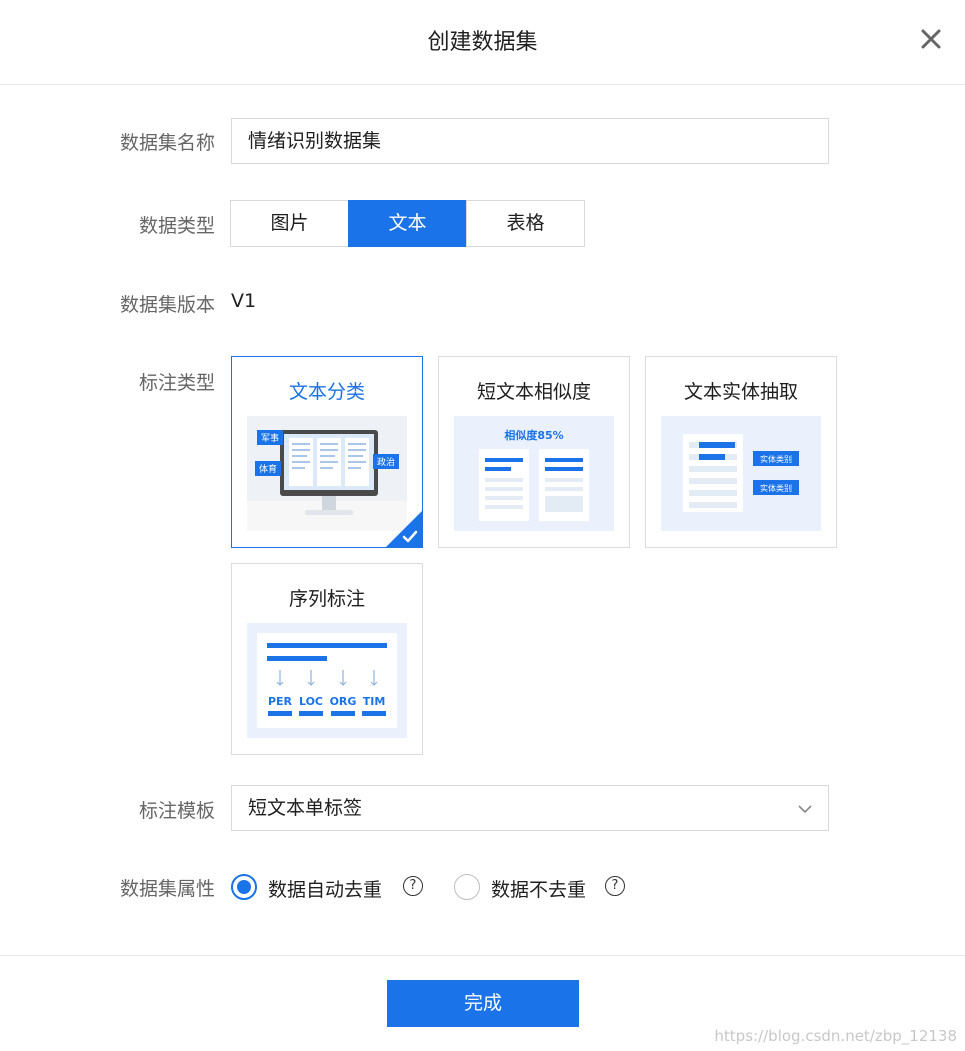 This screenshot has width=965, height=1051. Describe the element at coordinates (404, 529) in the screenshot. I see `selected-check-icon` at that location.